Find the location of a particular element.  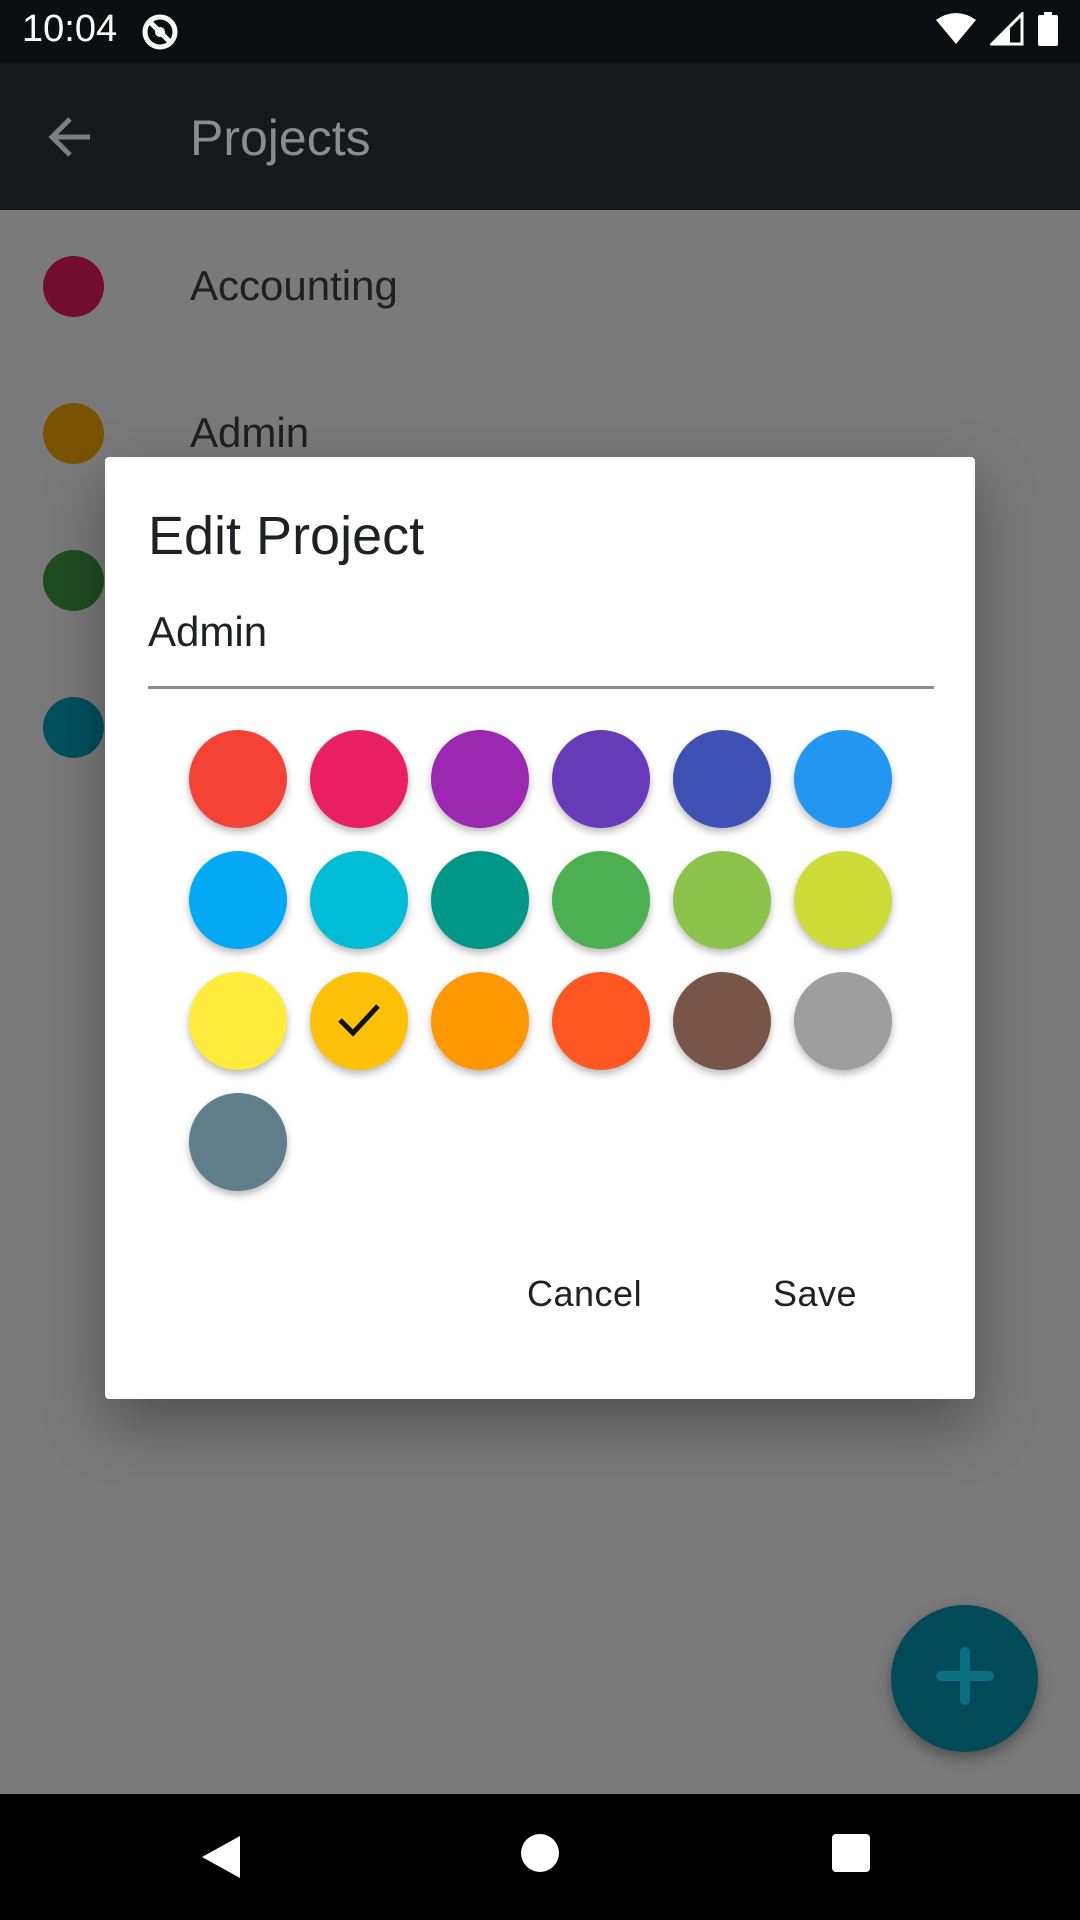

status-icons is located at coordinates (997, 30).